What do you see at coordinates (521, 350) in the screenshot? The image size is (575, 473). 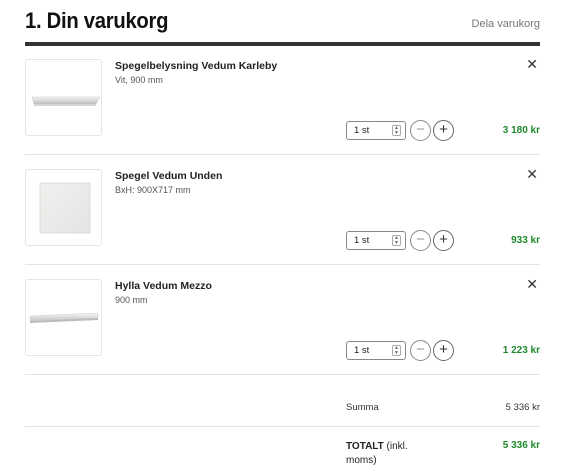 I see `item-price: 1 223 kr` at bounding box center [521, 350].